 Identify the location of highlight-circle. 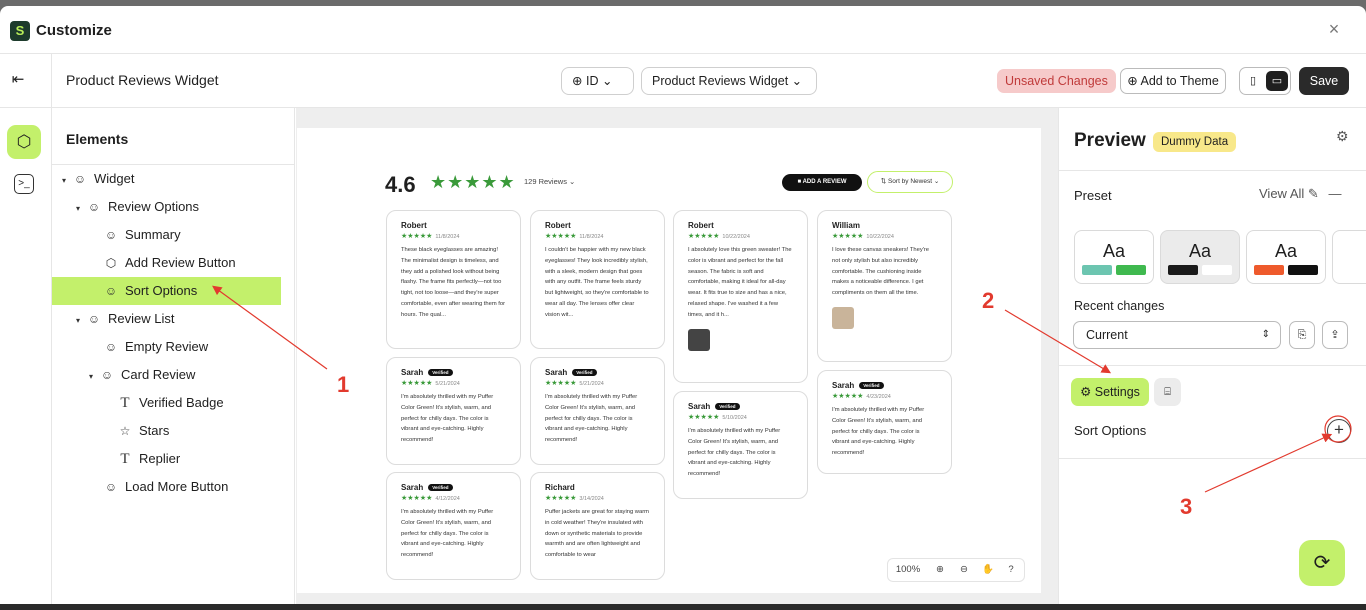
(1338, 429).